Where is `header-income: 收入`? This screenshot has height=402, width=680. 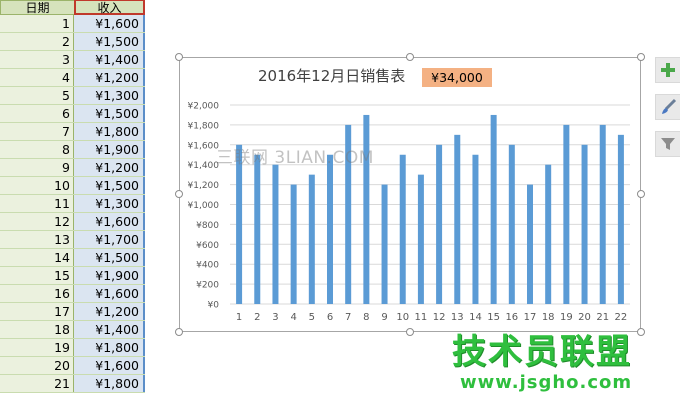
header-income: 收入 is located at coordinates (109, 7).